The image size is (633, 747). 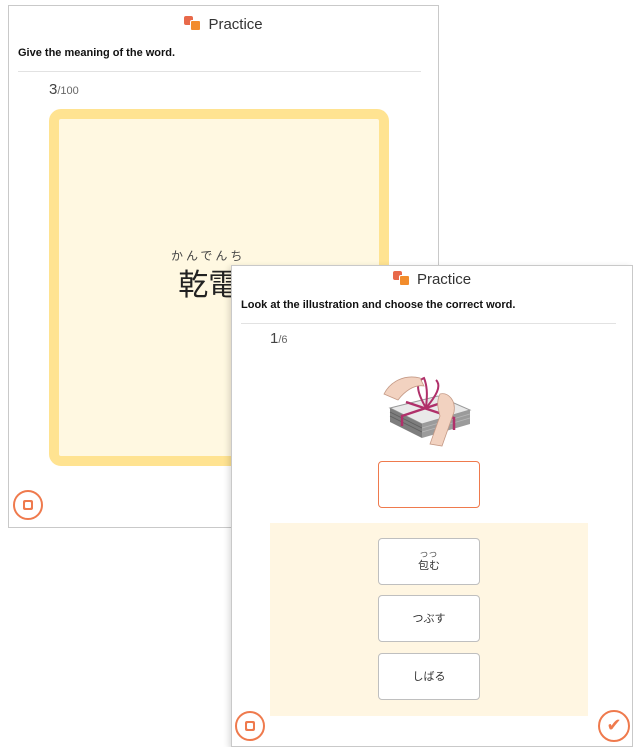 I want to click on choice-button: つつ 包む, so click(x=429, y=561).